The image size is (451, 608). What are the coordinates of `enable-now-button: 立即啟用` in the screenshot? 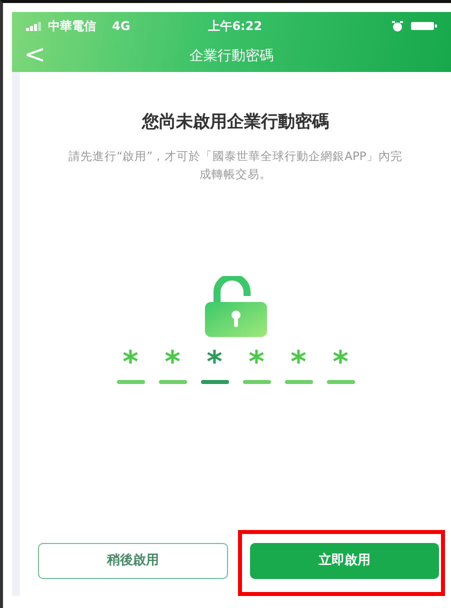 It's located at (344, 561).